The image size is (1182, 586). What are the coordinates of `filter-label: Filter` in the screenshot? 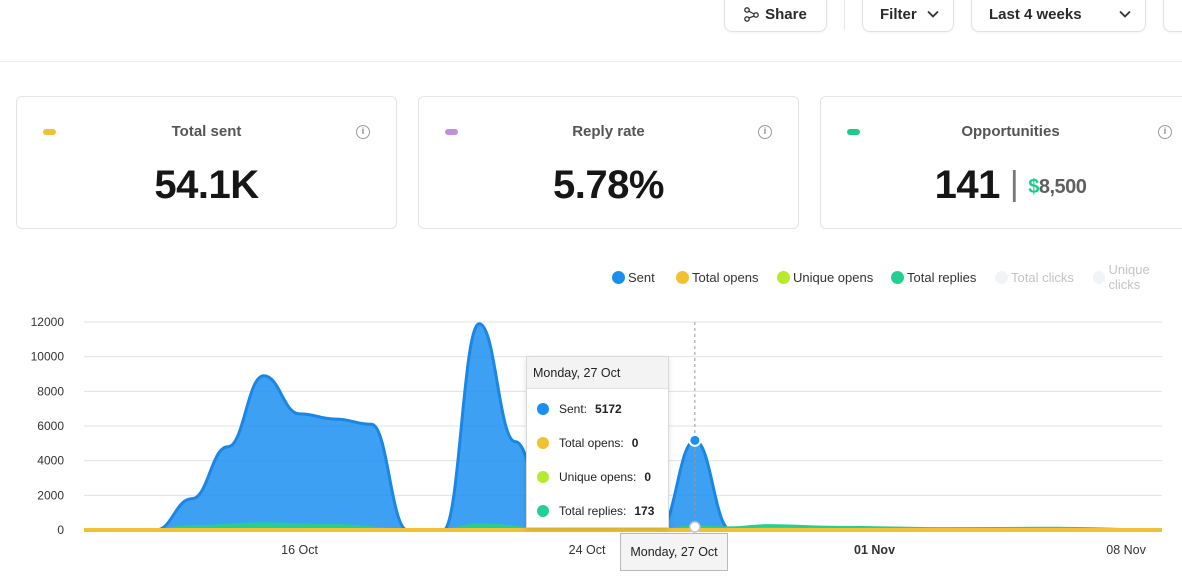 It's located at (898, 14).